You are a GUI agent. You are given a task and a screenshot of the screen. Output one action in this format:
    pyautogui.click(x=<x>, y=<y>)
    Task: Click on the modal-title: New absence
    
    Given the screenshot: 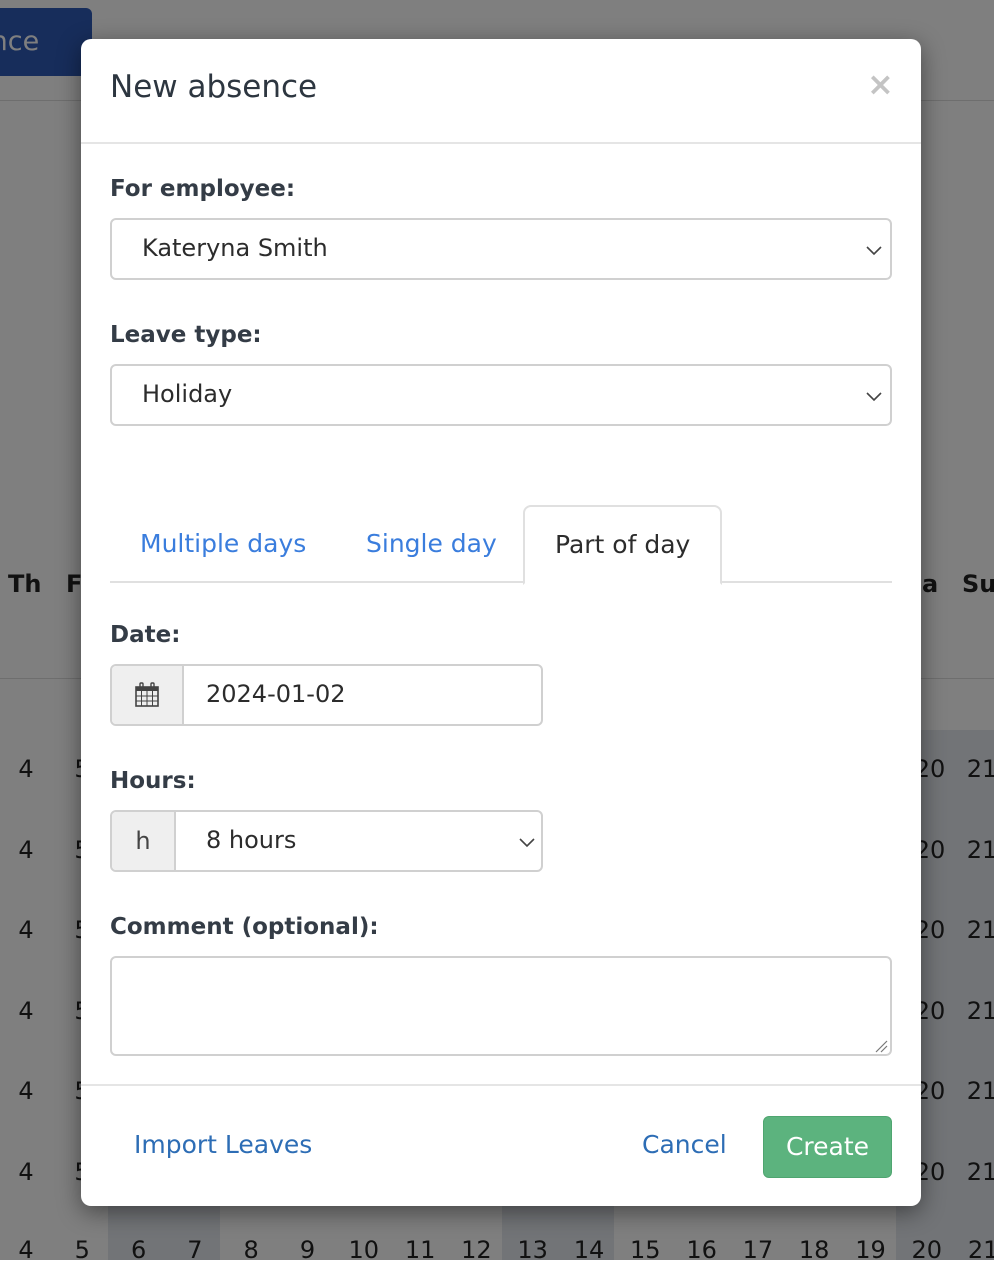 What is the action you would take?
    pyautogui.click(x=214, y=87)
    